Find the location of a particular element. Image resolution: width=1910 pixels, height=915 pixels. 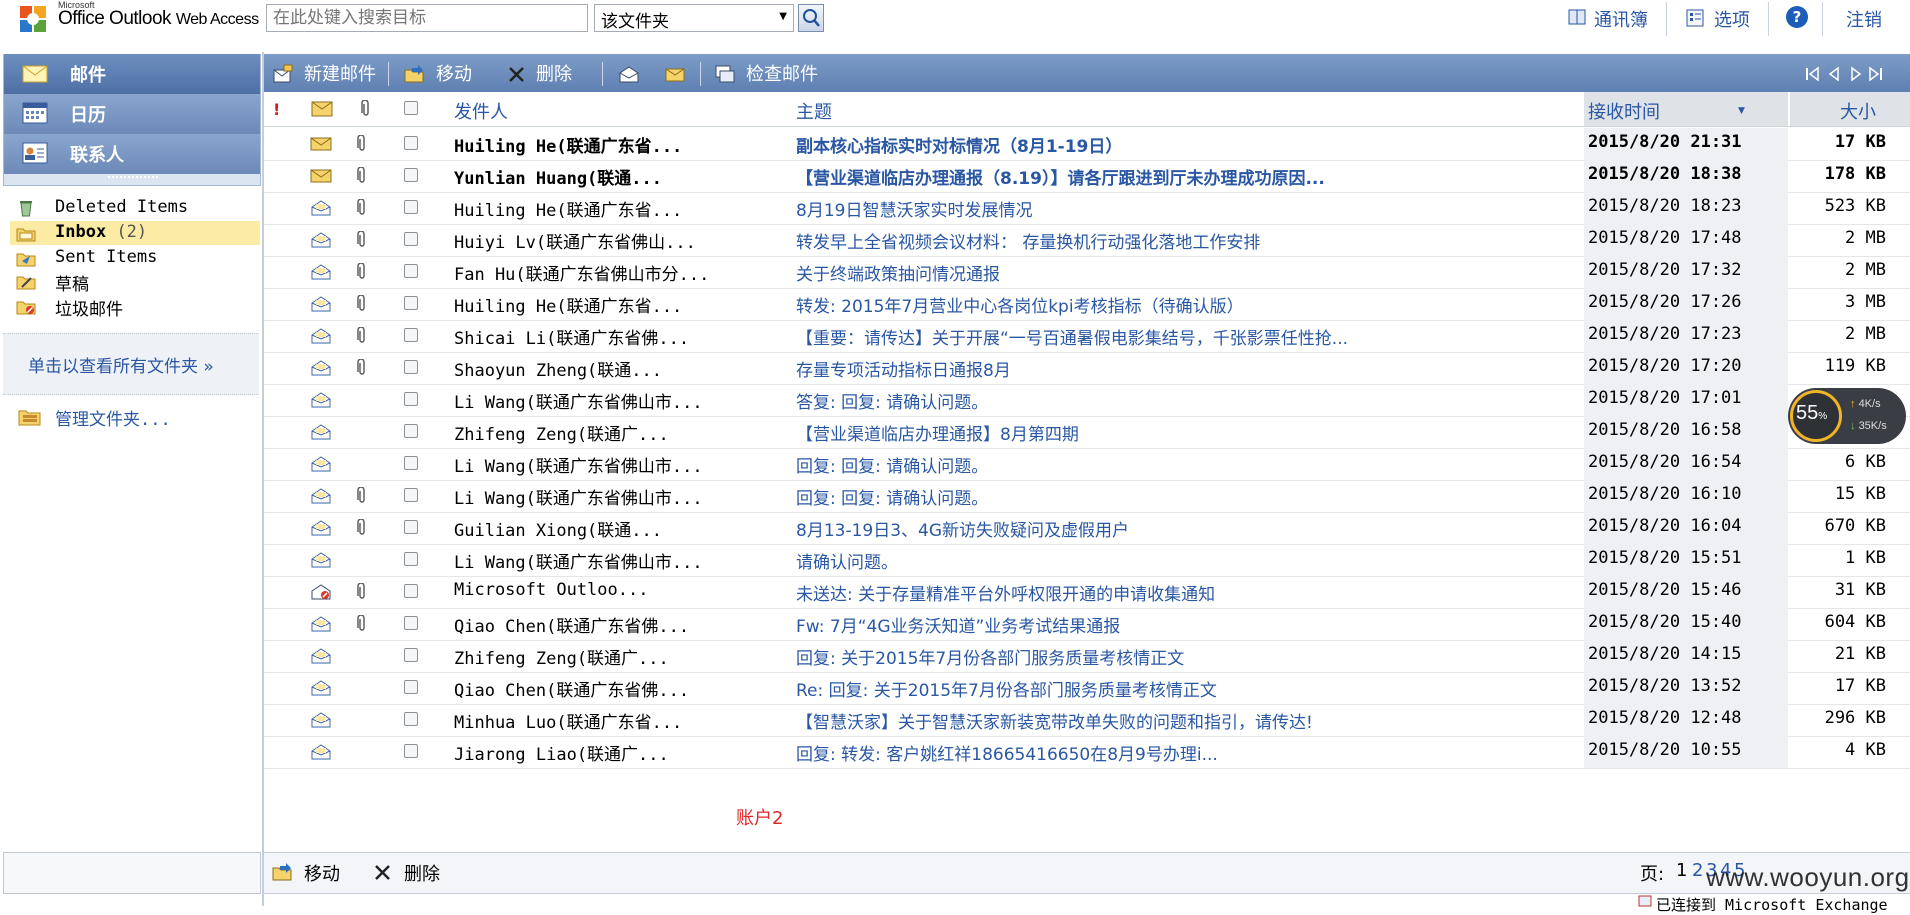

message-subject: 8月13-19日3、4G新访失败疑问及虚假用户 is located at coordinates (962, 528).